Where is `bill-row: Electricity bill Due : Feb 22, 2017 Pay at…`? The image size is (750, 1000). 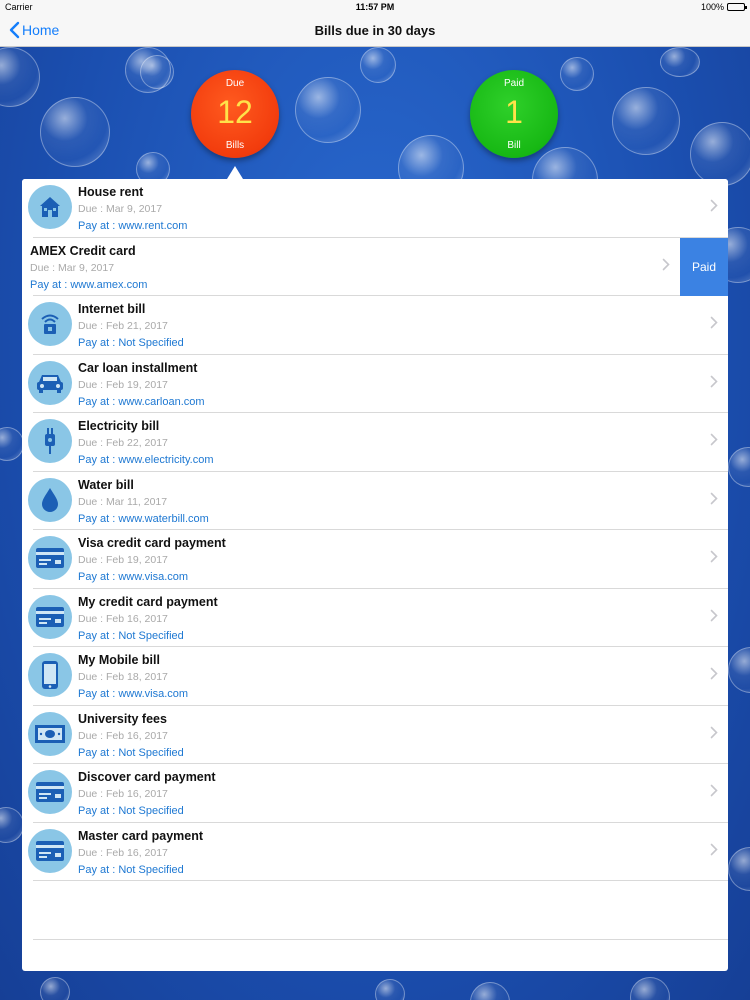
bill-row: Electricity bill Due : Feb 22, 2017 Pay at… is located at coordinates (375, 442).